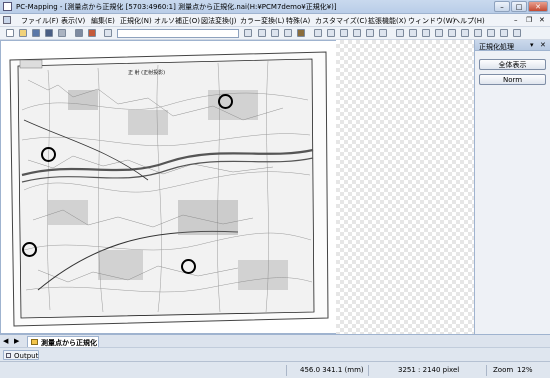 This screenshot has width=550, height=378. I want to click on measure-icon, so click(275, 33).